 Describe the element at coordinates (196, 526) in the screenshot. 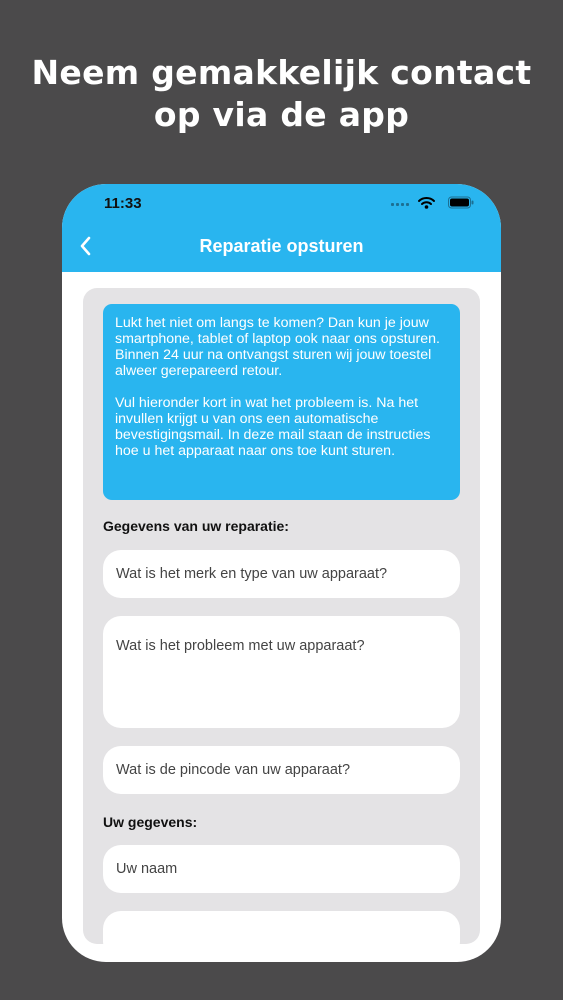

I see `repair-section-label: Gegevens van uw reparatie:` at that location.